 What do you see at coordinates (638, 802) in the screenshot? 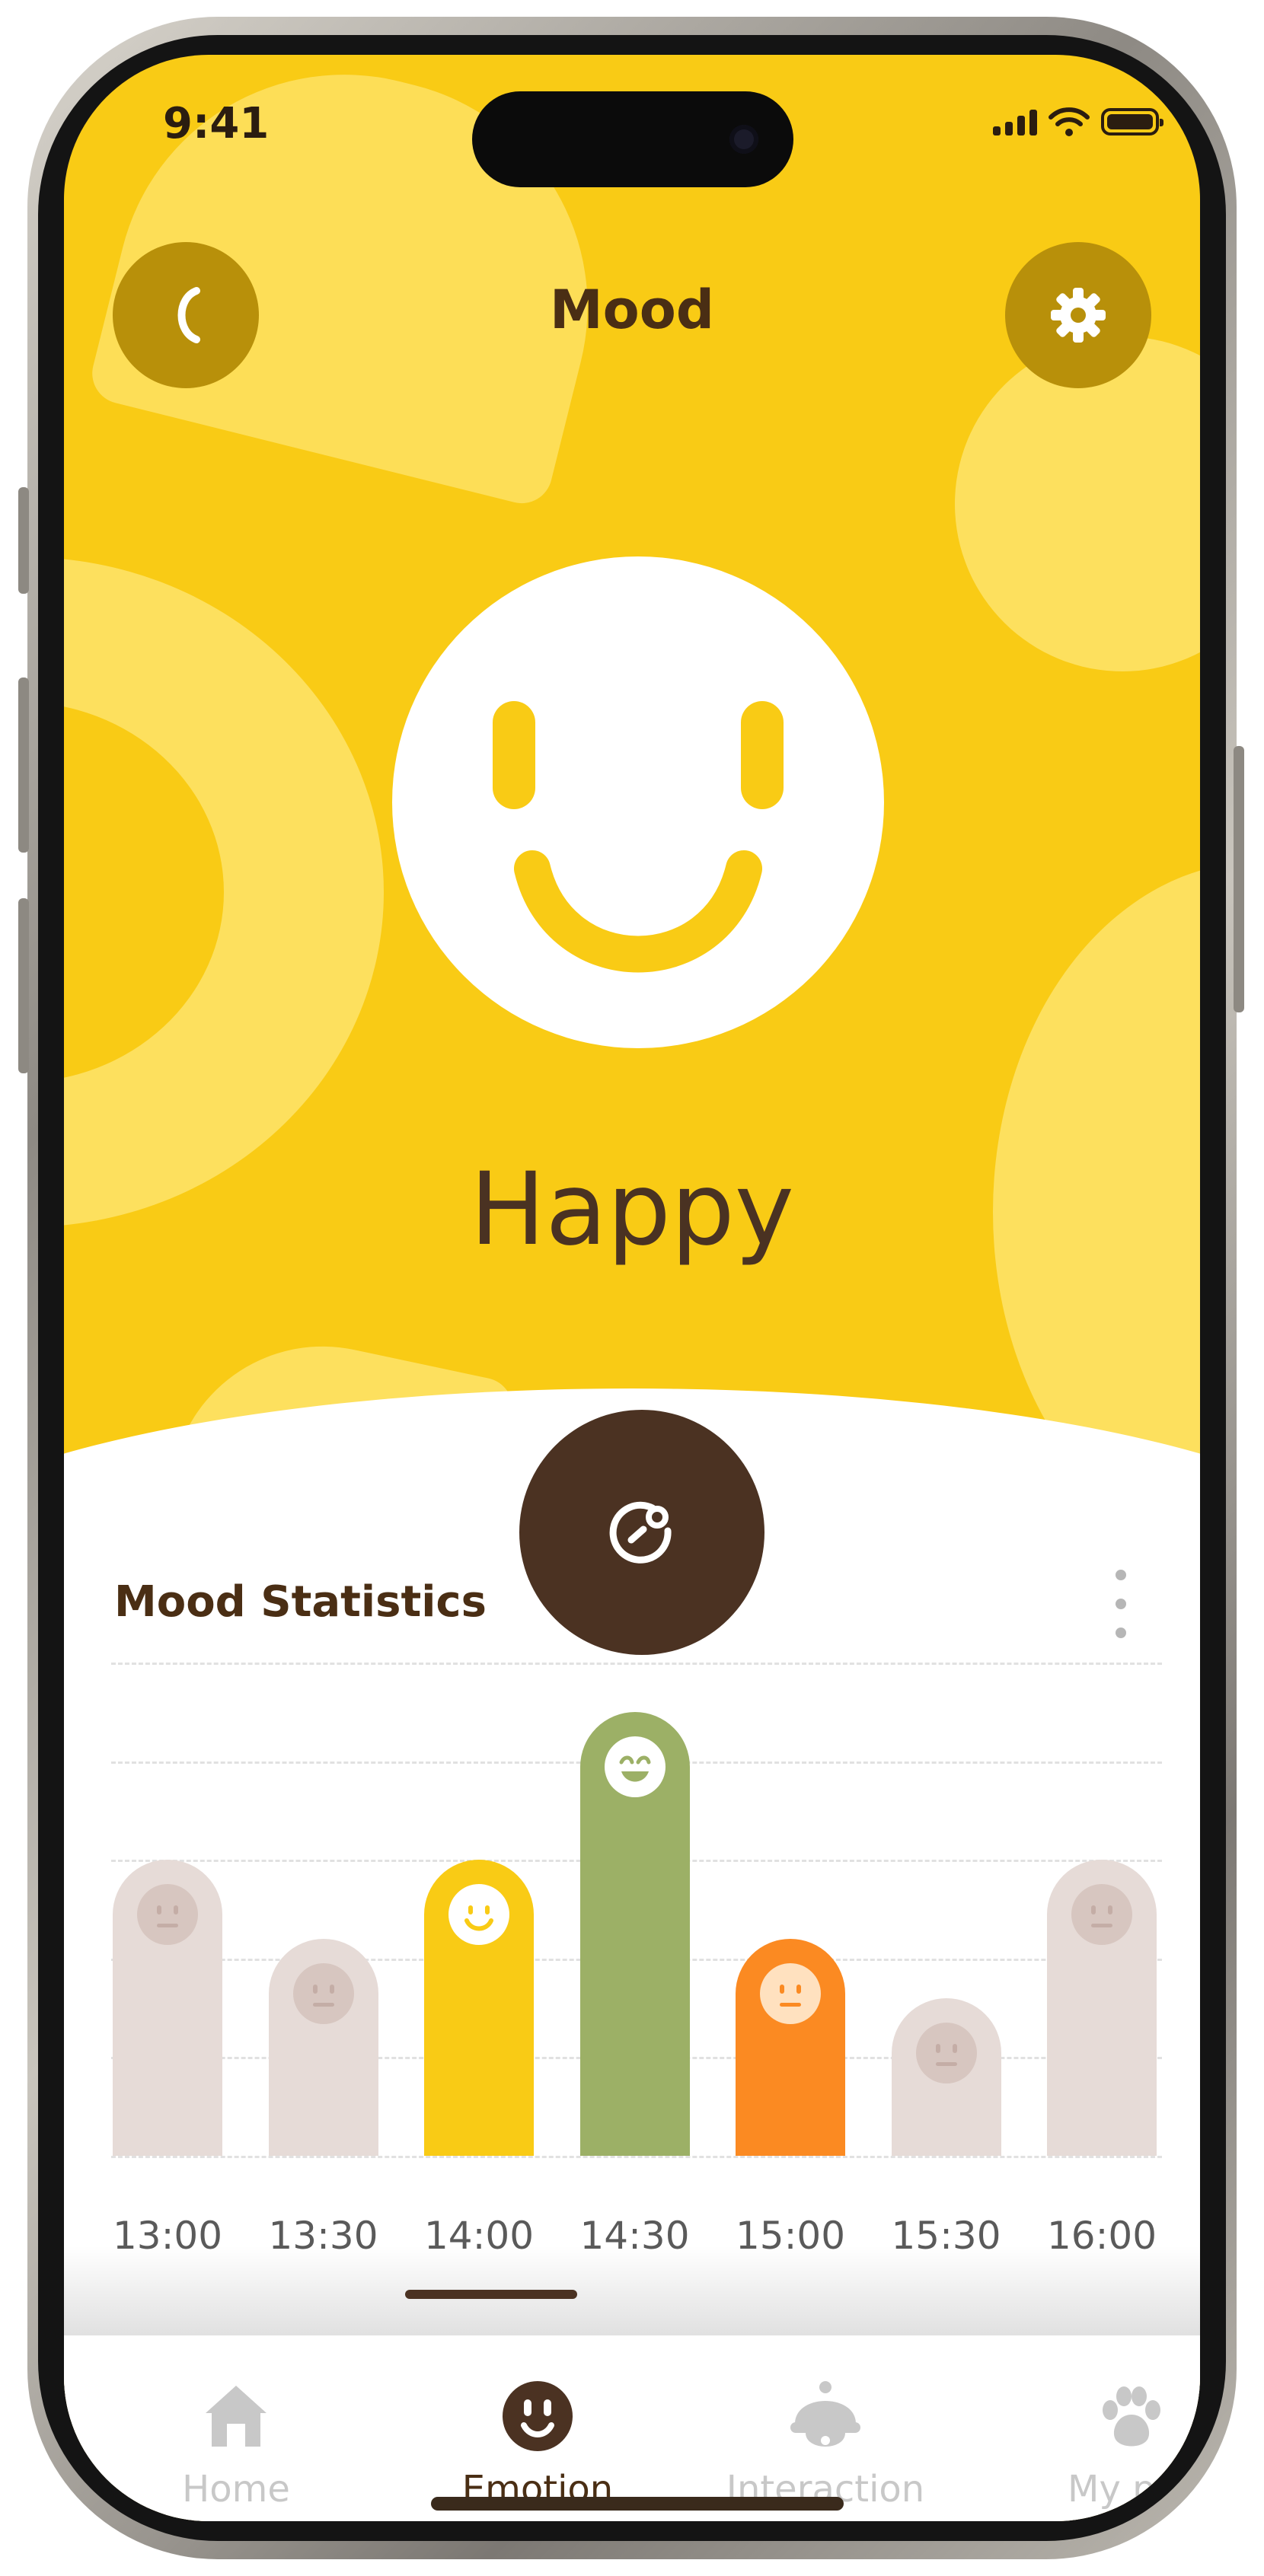
I see `happy-face-icon` at bounding box center [638, 802].